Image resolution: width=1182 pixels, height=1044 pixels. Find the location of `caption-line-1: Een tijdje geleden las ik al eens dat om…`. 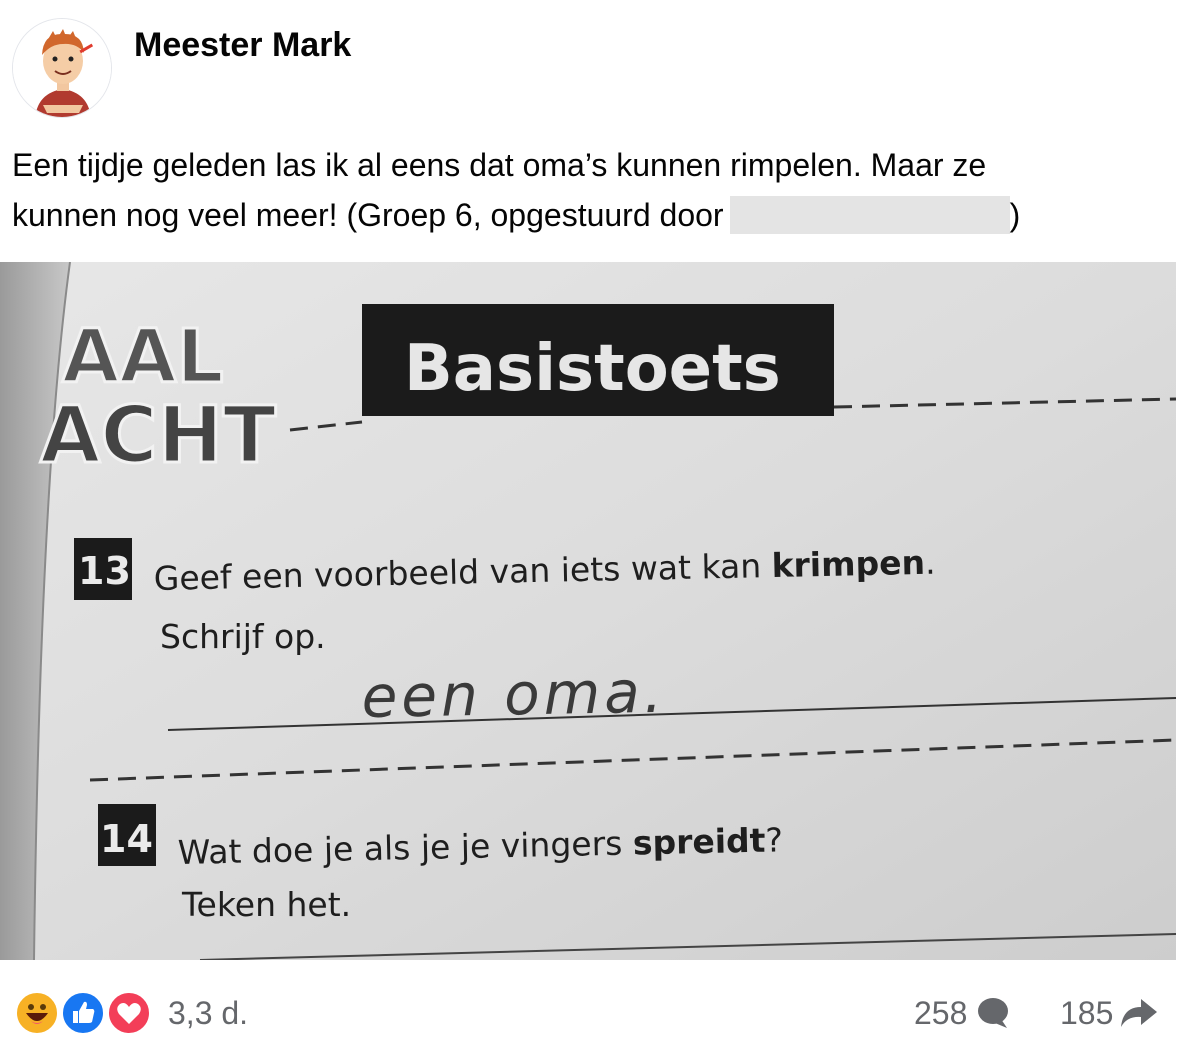

caption-line-1: Een tijdje geleden las ik al eens dat om… is located at coordinates (499, 165).